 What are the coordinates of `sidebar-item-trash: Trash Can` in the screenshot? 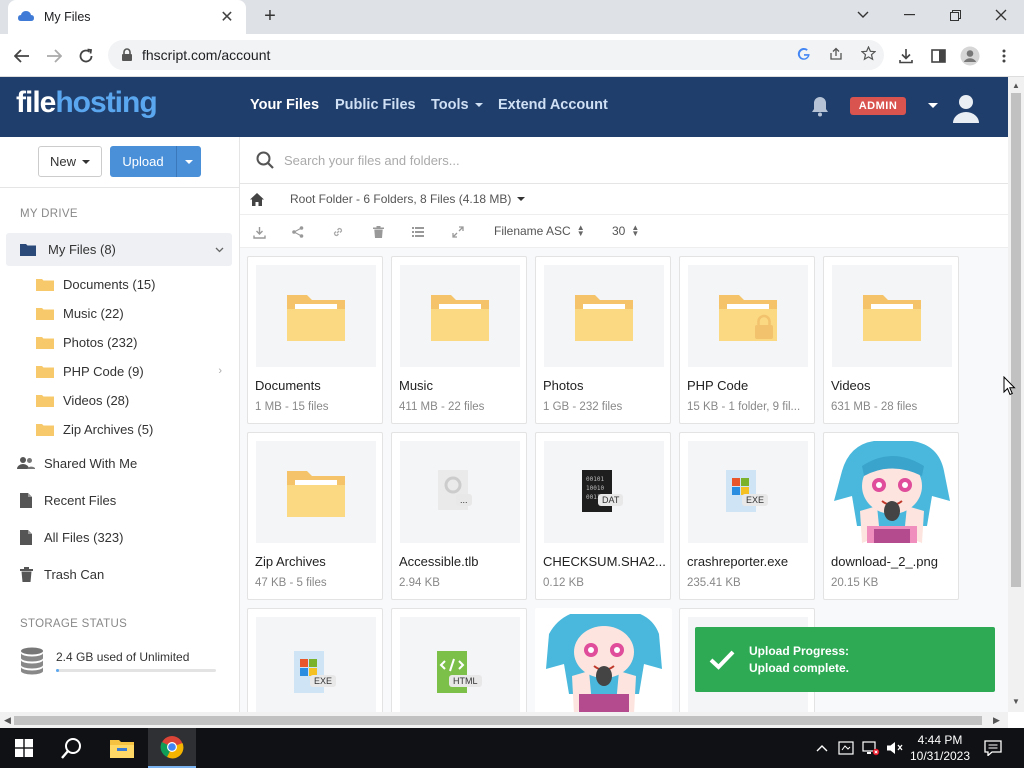 It's located at (124, 574).